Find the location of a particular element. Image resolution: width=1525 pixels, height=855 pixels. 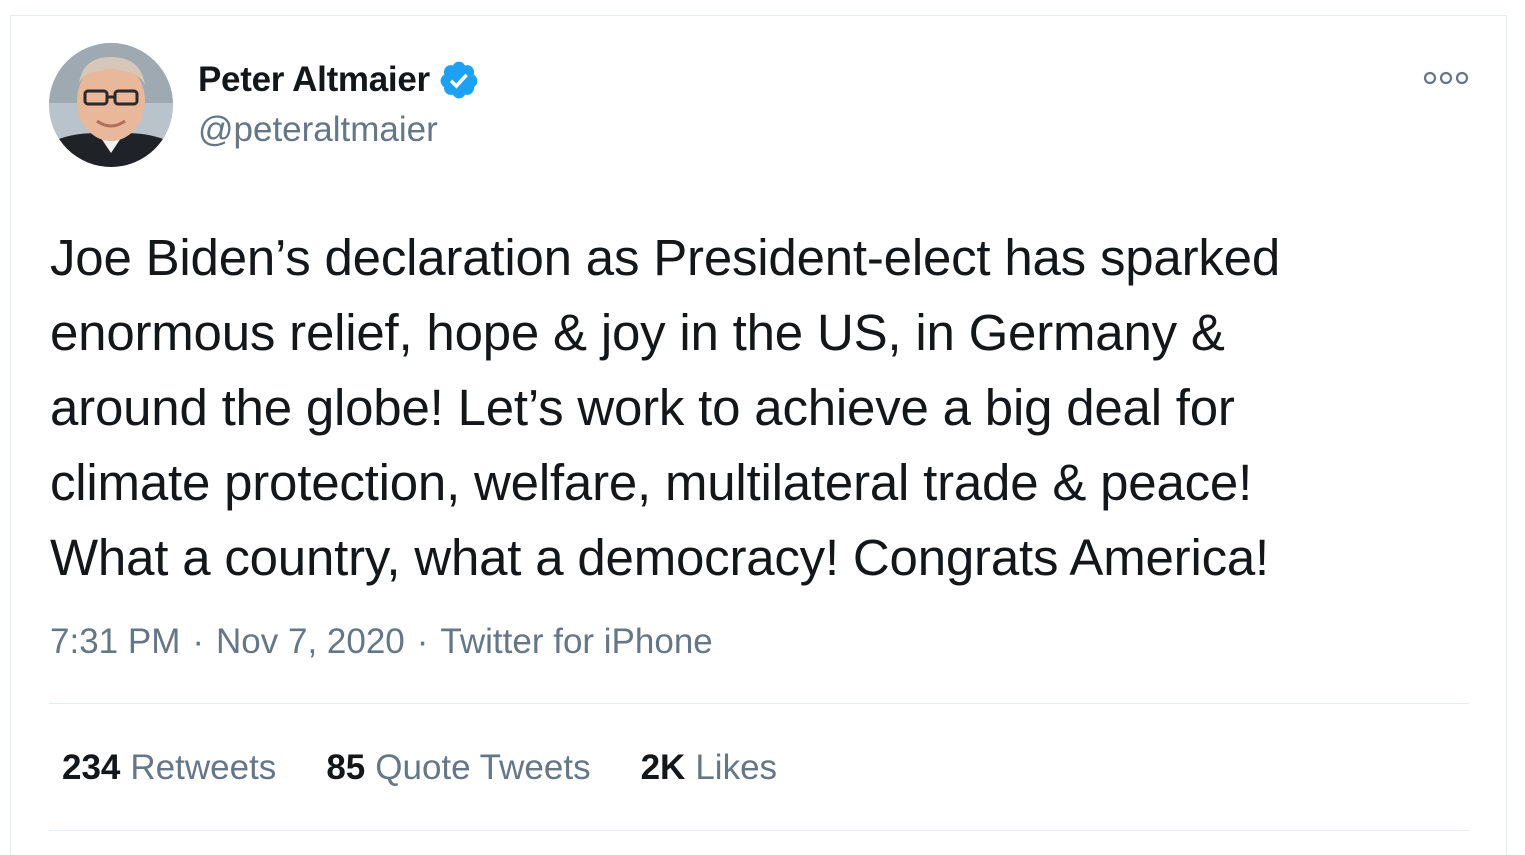

avatar is located at coordinates (111, 105).